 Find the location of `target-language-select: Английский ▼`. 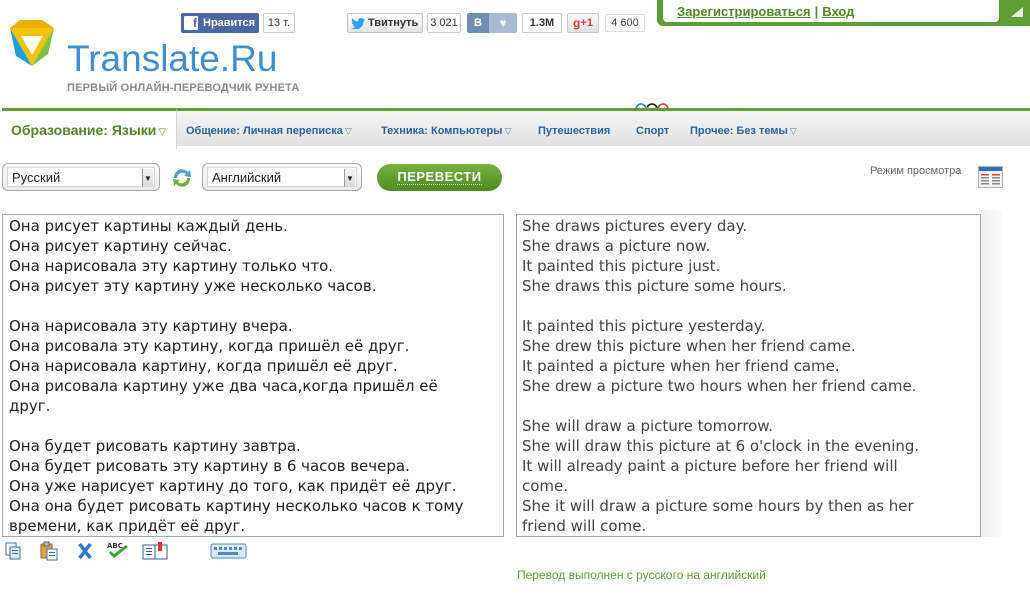

target-language-select: Английский ▼ is located at coordinates (282, 177).